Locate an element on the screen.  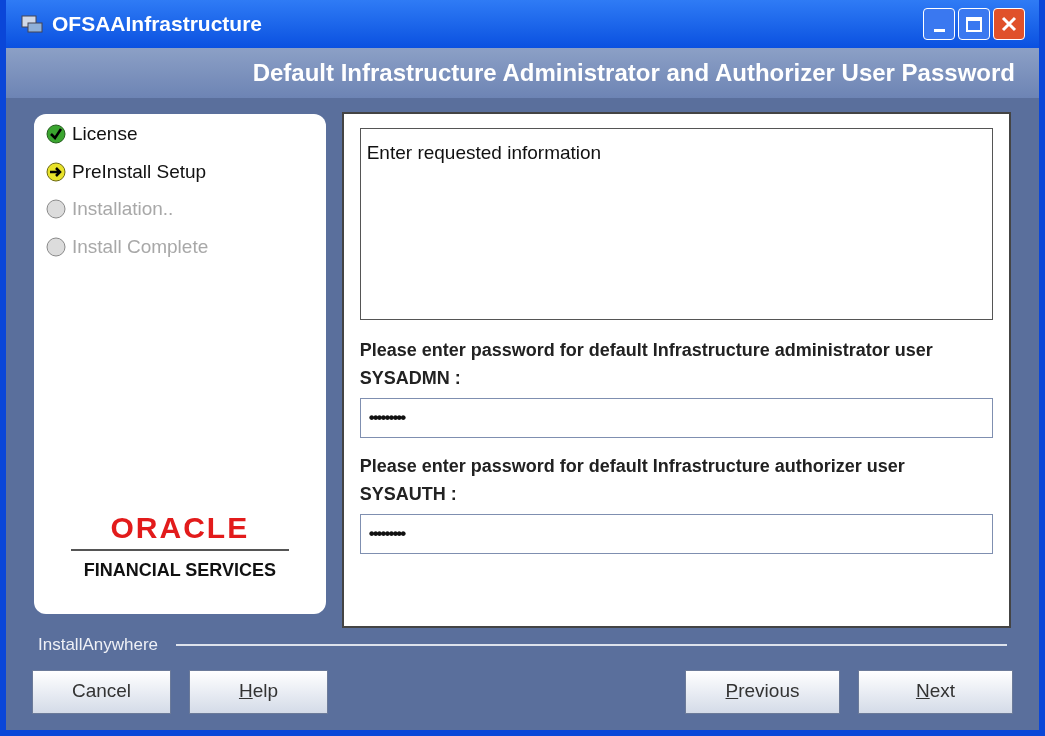
dialog-button: Next is located at coordinates (935, 691).